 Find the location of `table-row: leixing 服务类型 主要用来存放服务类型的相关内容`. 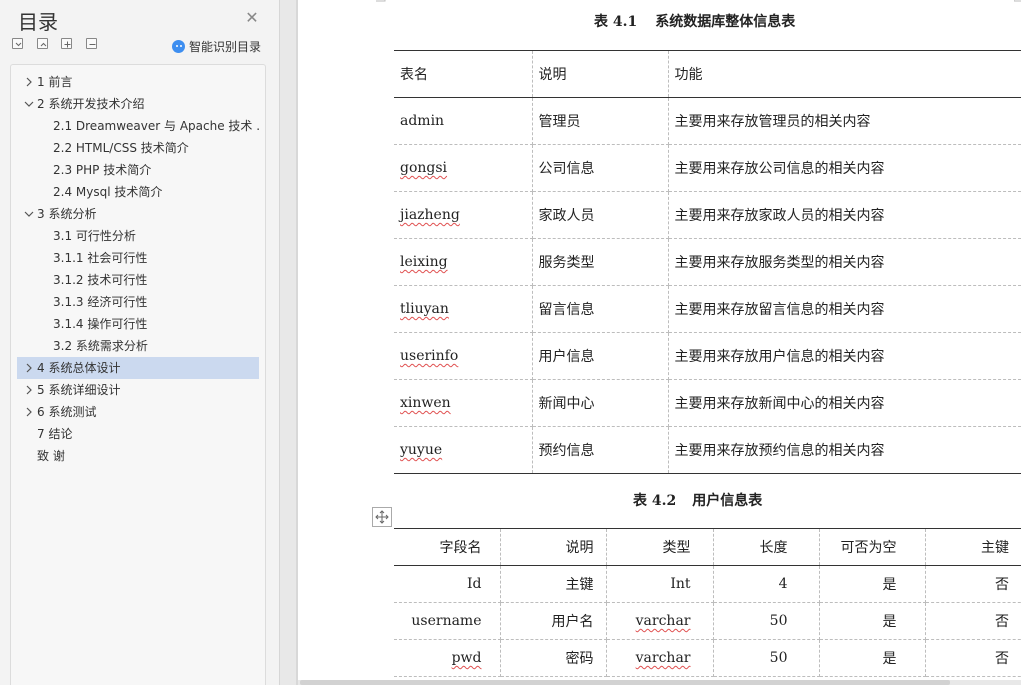

table-row: leixing 服务类型 主要用来存放服务类型的相关内容 is located at coordinates (707, 262).